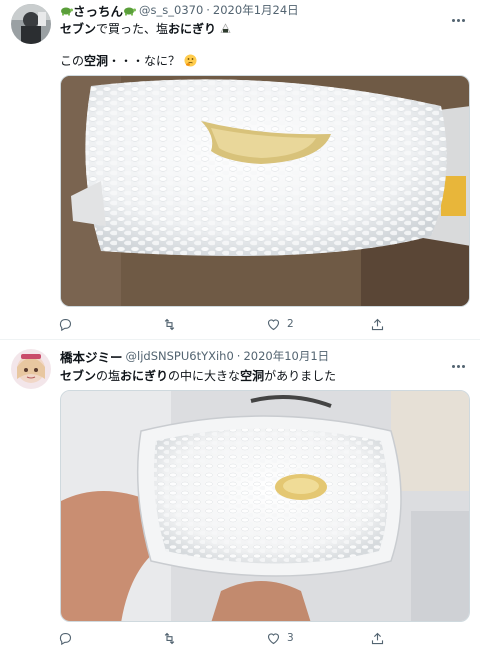 Image resolution: width=480 pixels, height=654 pixels. Describe the element at coordinates (91, 356) in the screenshot. I see `display-name: 橋本ジミー` at that location.